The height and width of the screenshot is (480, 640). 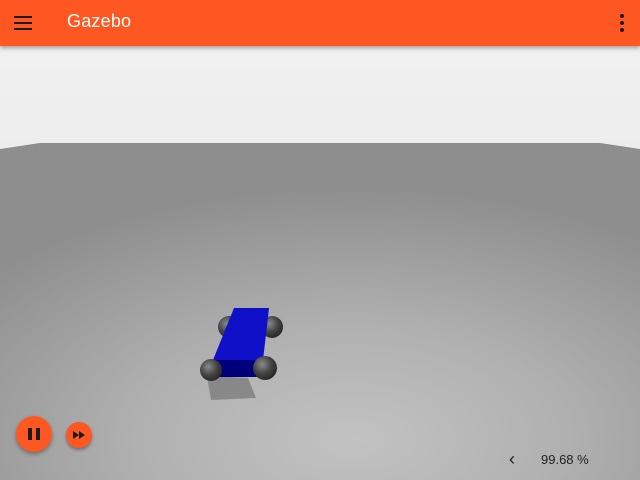 What do you see at coordinates (34, 434) in the screenshot?
I see `pause-button` at bounding box center [34, 434].